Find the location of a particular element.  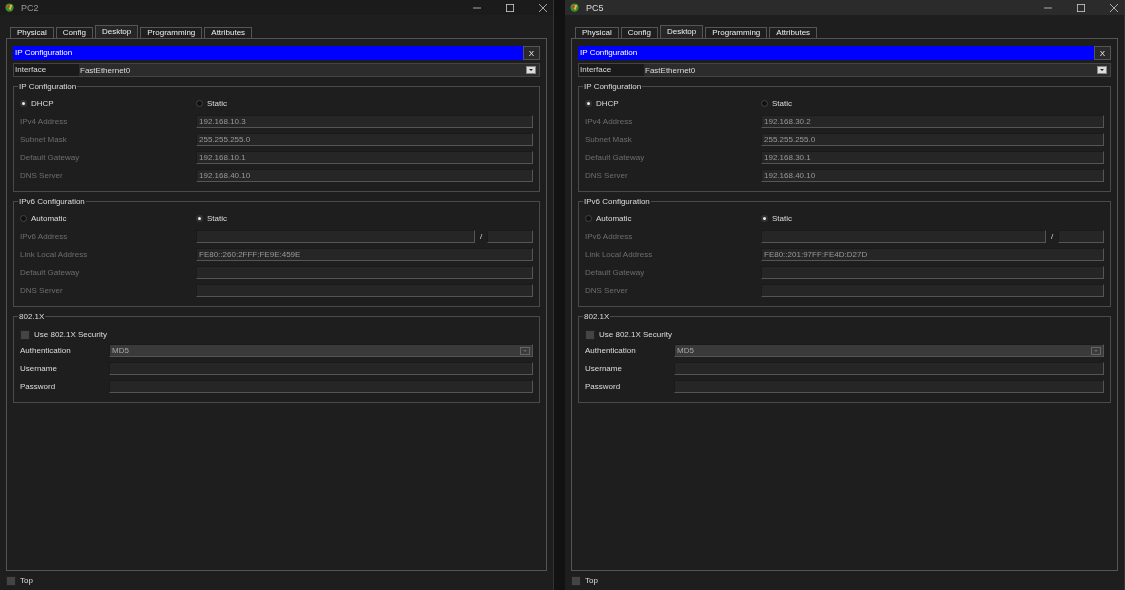

window-title: PC2 is located at coordinates (30, 7).